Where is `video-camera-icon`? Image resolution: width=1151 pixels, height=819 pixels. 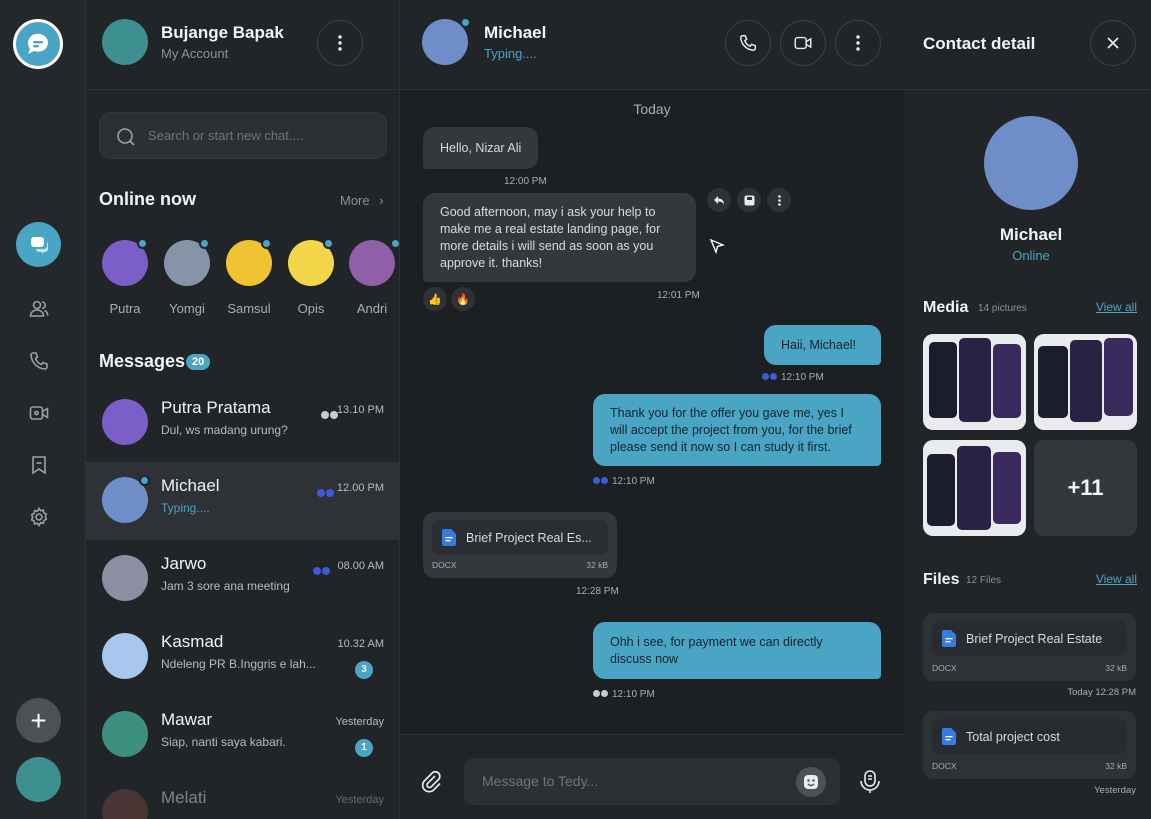
video-camera-icon is located at coordinates (39, 413).